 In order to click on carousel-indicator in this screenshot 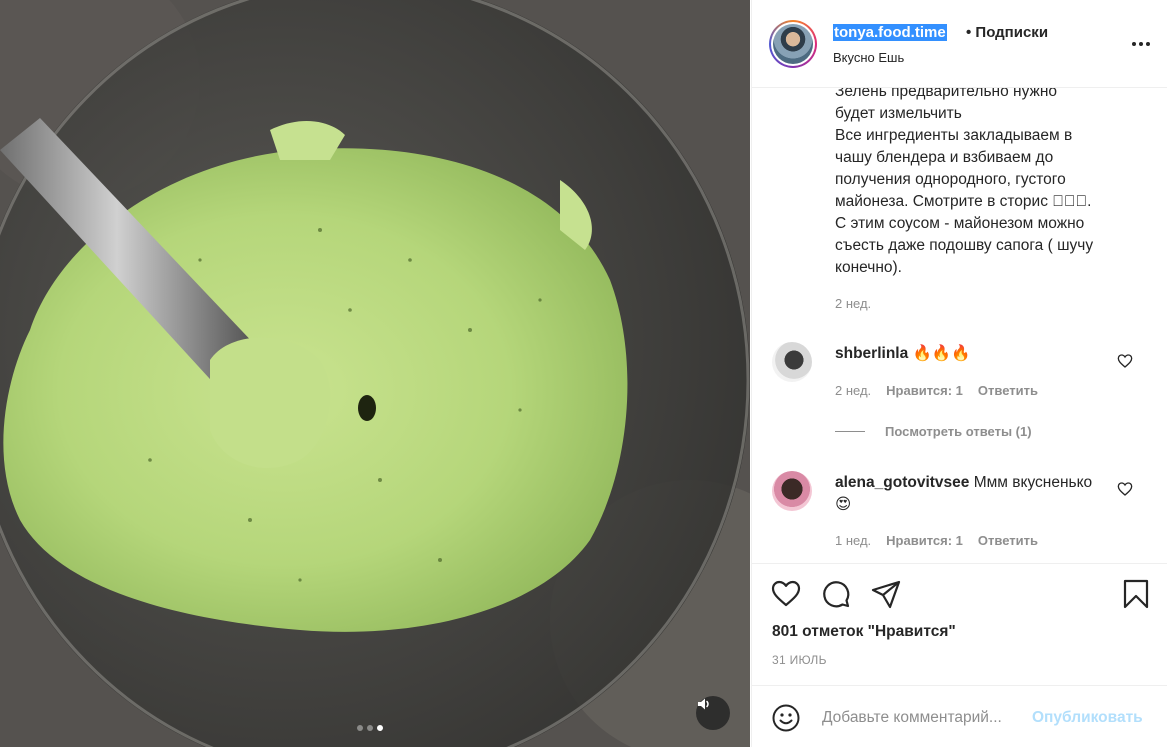, I will do `click(370, 728)`.